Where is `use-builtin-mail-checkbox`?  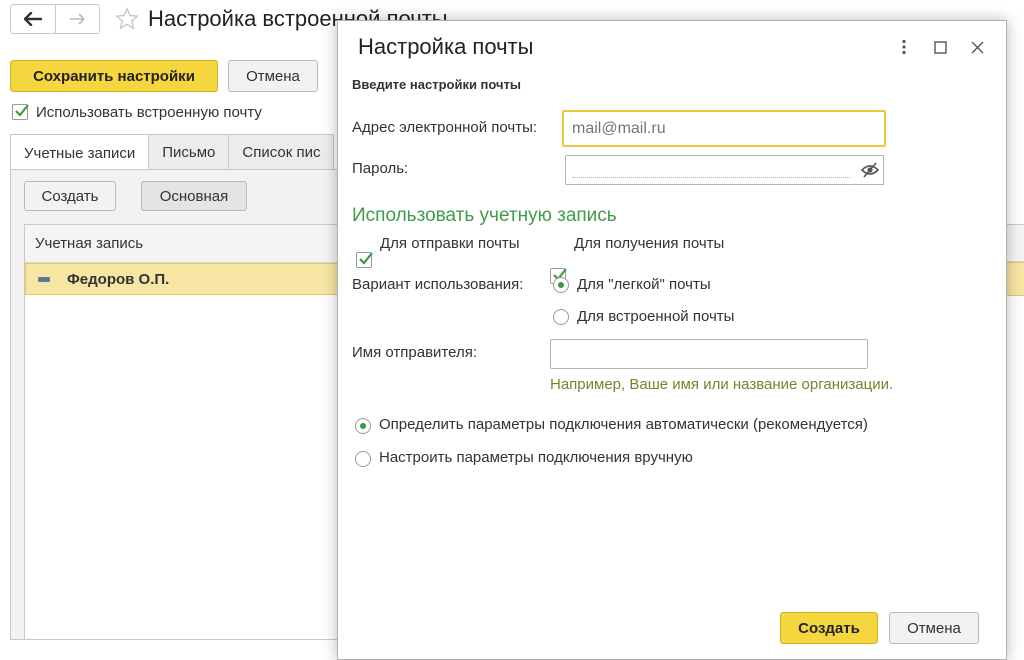 use-builtin-mail-checkbox is located at coordinates (20, 112).